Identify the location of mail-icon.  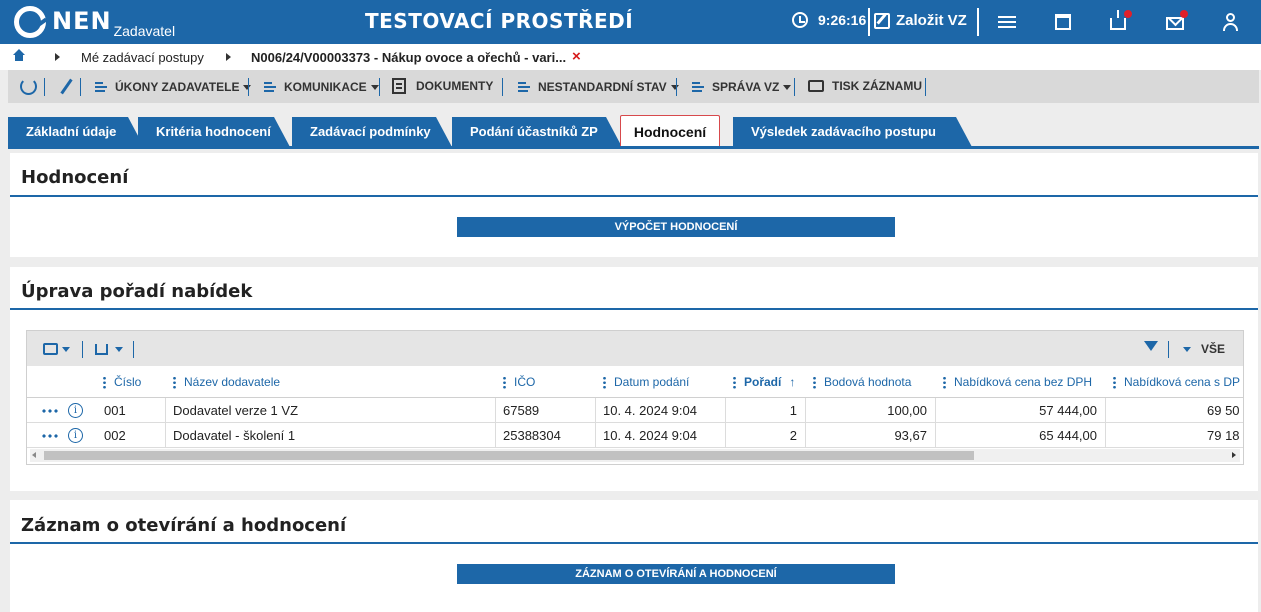
(1175, 23).